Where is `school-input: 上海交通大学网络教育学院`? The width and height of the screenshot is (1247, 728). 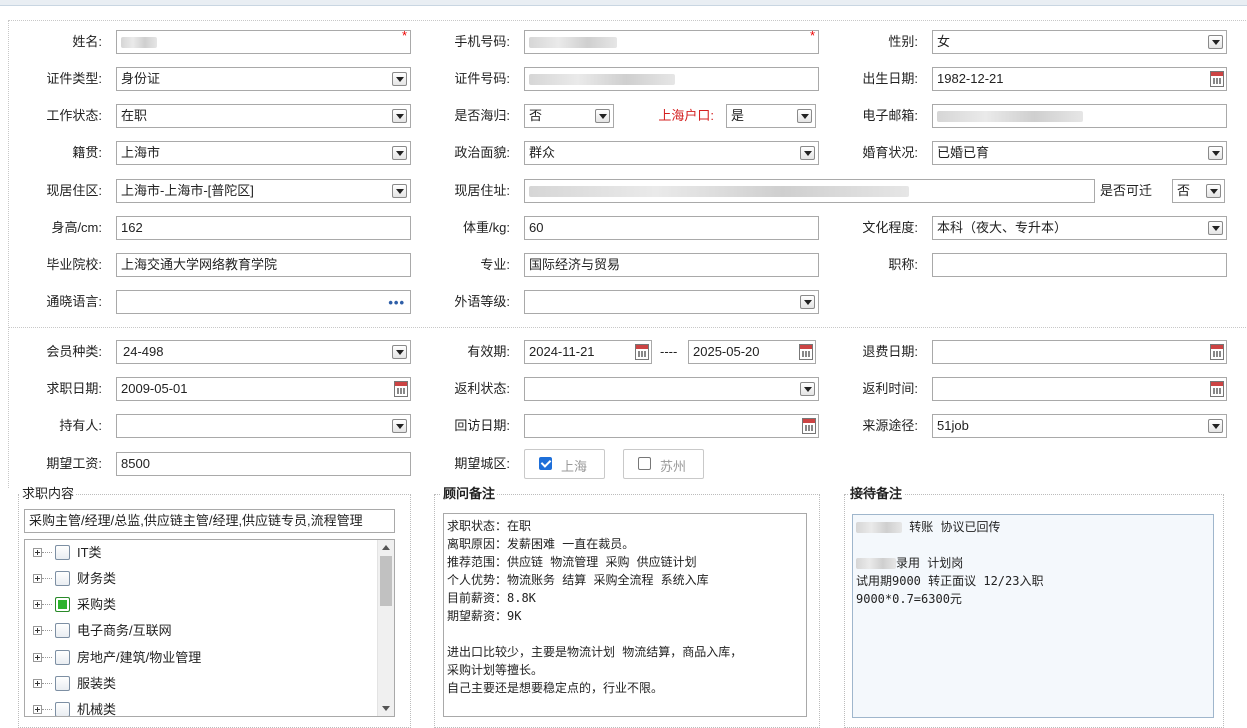 school-input: 上海交通大学网络教育学院 is located at coordinates (263, 265).